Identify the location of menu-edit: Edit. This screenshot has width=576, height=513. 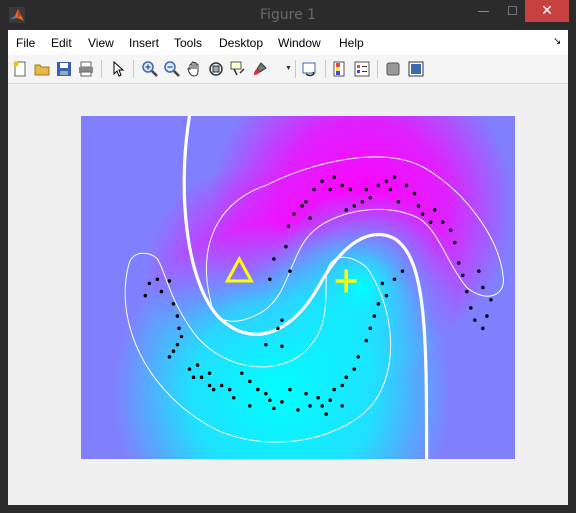
(61, 43).